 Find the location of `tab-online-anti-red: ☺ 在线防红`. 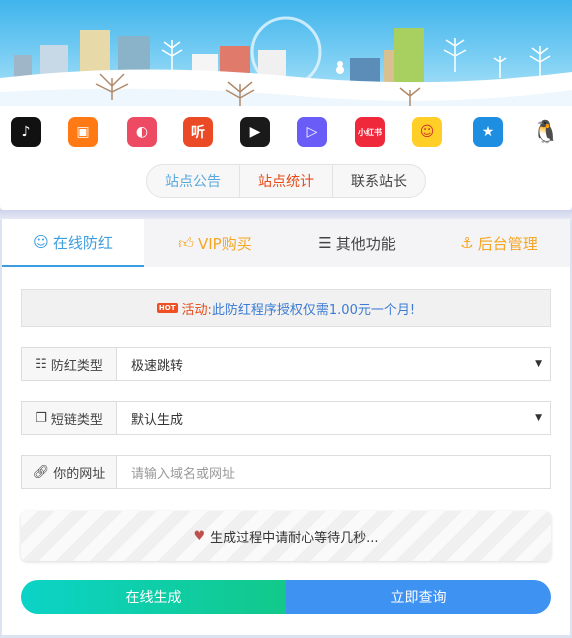

tab-online-anti-red: ☺ 在线防红 is located at coordinates (73, 243).